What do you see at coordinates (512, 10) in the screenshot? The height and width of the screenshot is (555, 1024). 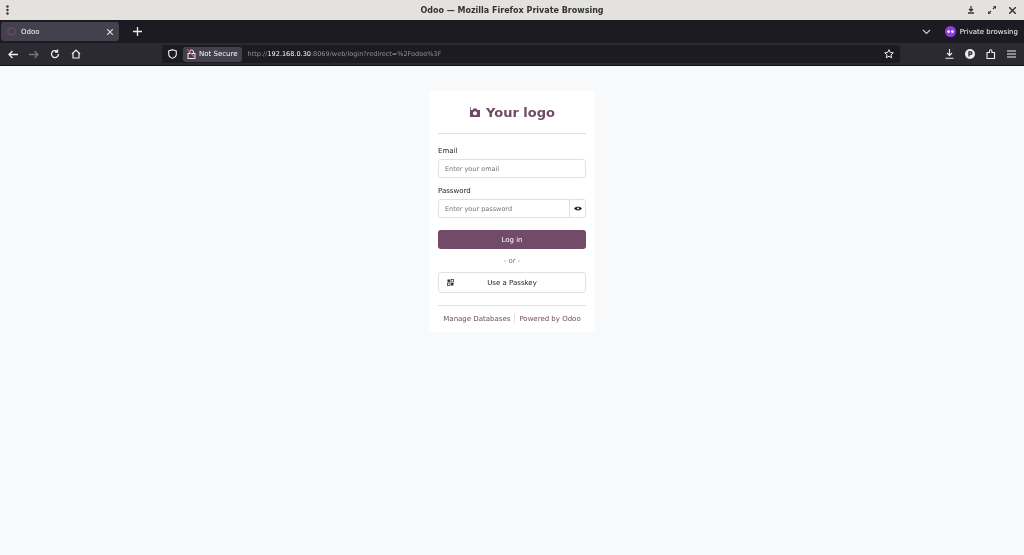 I see `window-title: Odoo — Mozilla Firefox Private Browsing` at bounding box center [512, 10].